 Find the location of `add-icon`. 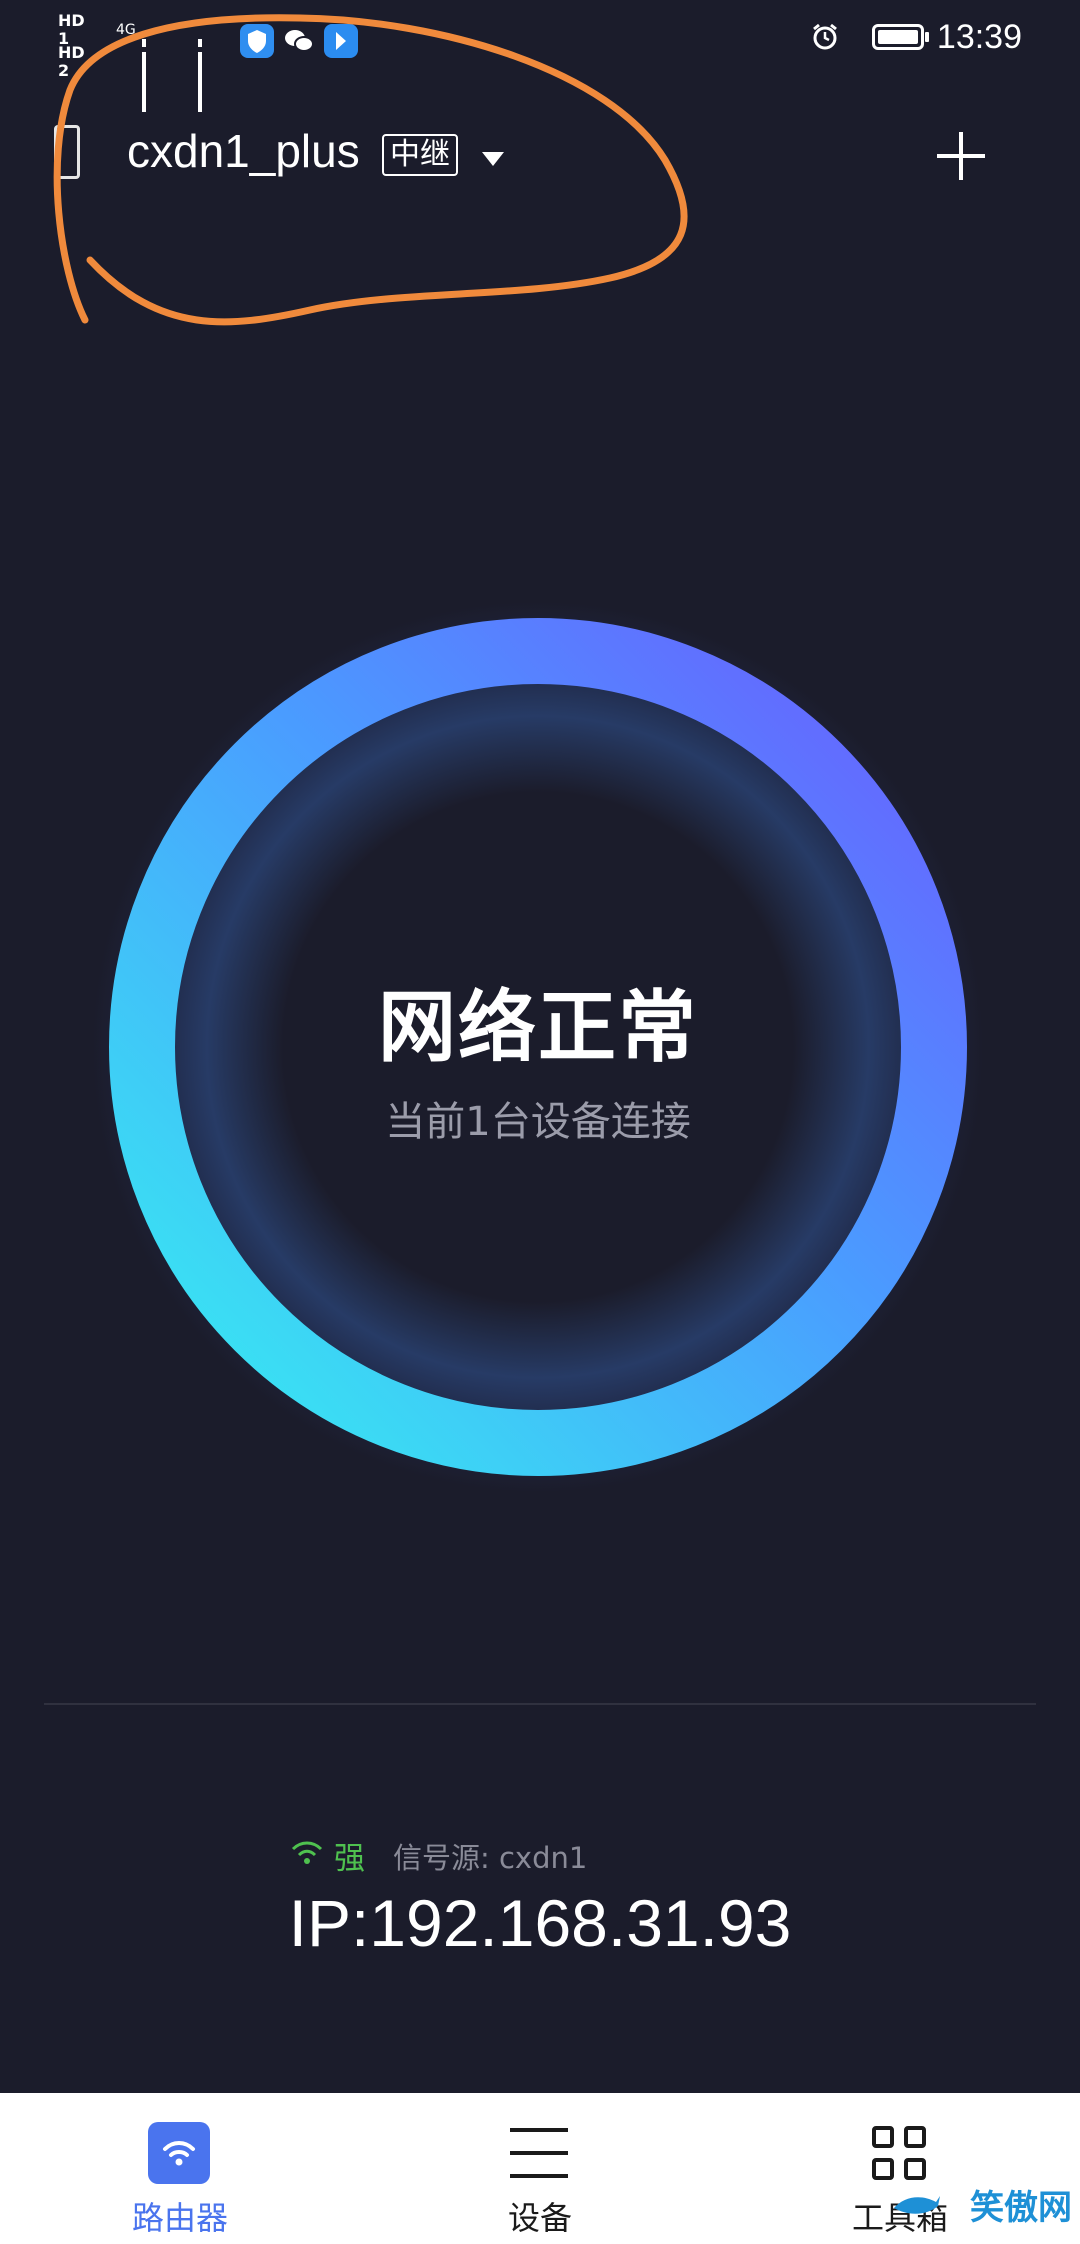

add-icon is located at coordinates (961, 156).